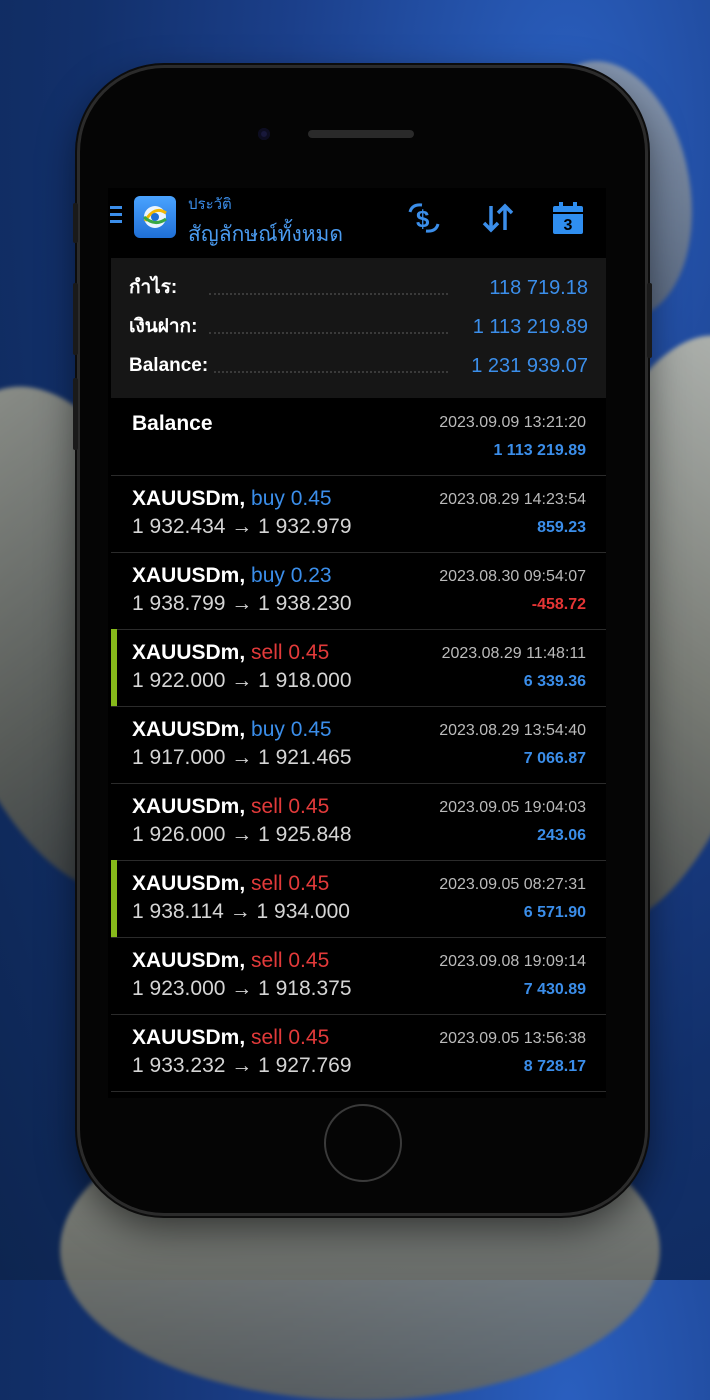 The height and width of the screenshot is (1400, 710). Describe the element at coordinates (535, 288) in the screenshot. I see `profit-value: 118 719.18` at that location.